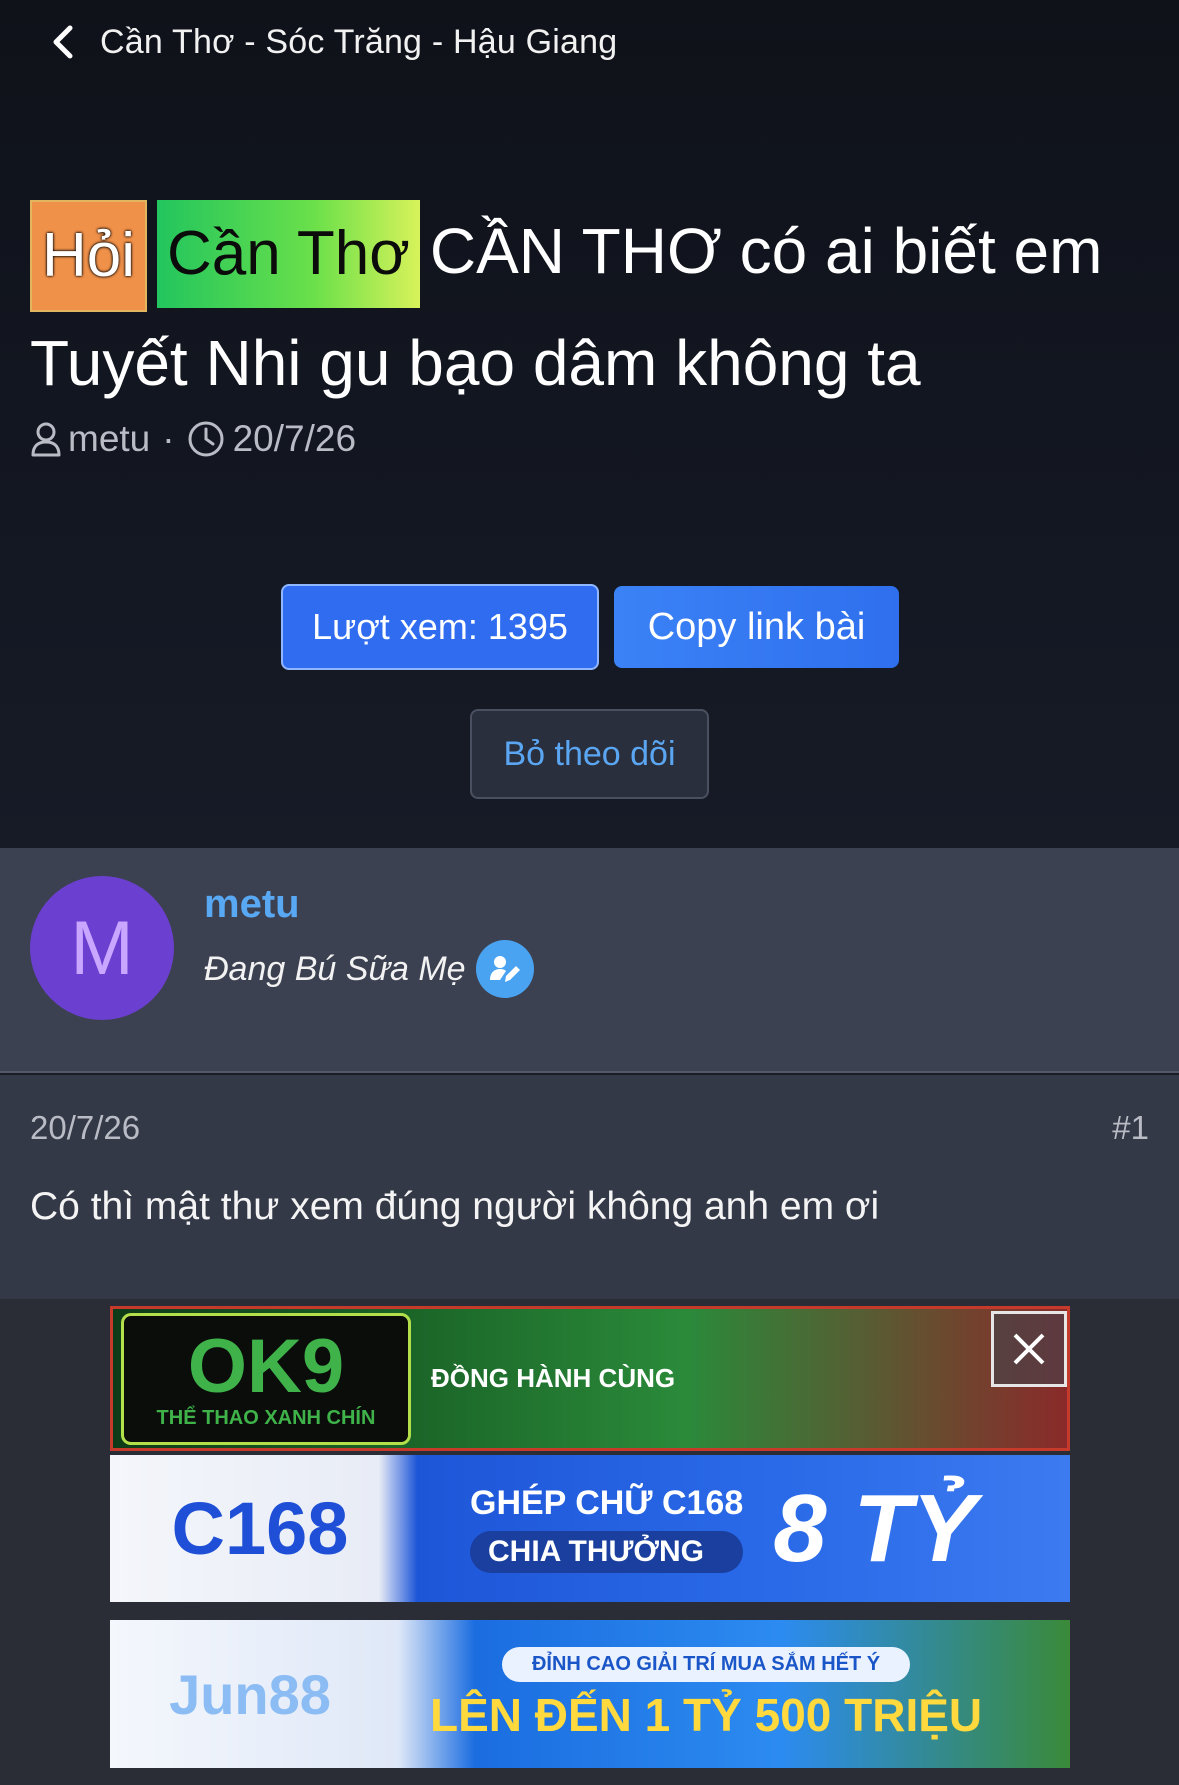 This screenshot has height=1785, width=1179. What do you see at coordinates (440, 627) in the screenshot?
I see `views-button: Lượt xem: 1395` at bounding box center [440, 627].